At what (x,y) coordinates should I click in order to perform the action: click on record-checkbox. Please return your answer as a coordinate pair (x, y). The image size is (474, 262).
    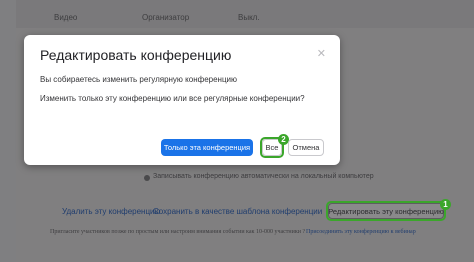
    Looking at the image, I should click on (147, 178).